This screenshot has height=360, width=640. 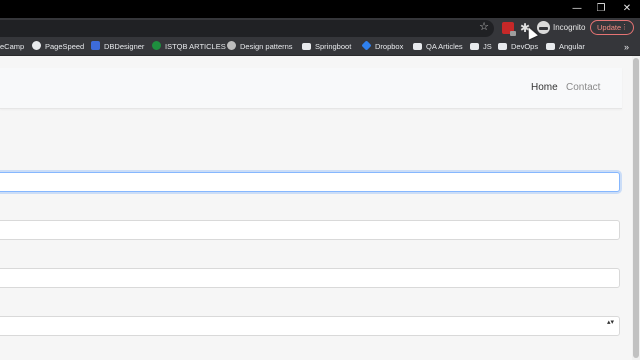 What do you see at coordinates (156, 45) in the screenshot?
I see `check-icon` at bounding box center [156, 45].